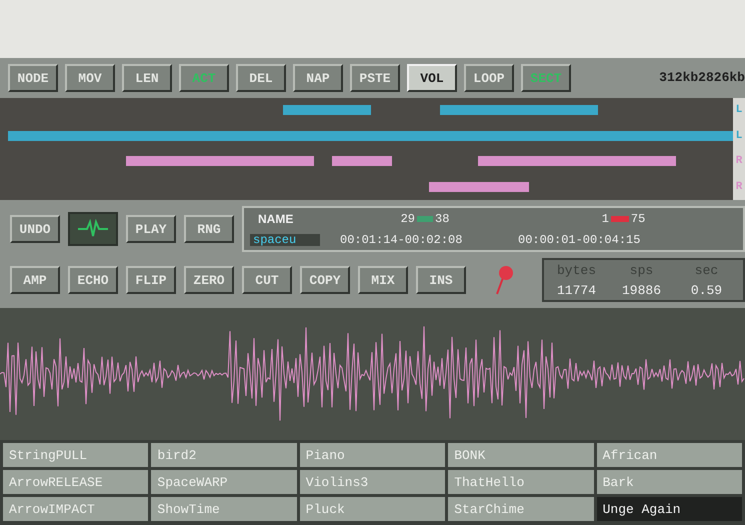 This screenshot has height=525, width=745. What do you see at coordinates (669, 455) in the screenshot?
I see `sample-item: African` at bounding box center [669, 455].